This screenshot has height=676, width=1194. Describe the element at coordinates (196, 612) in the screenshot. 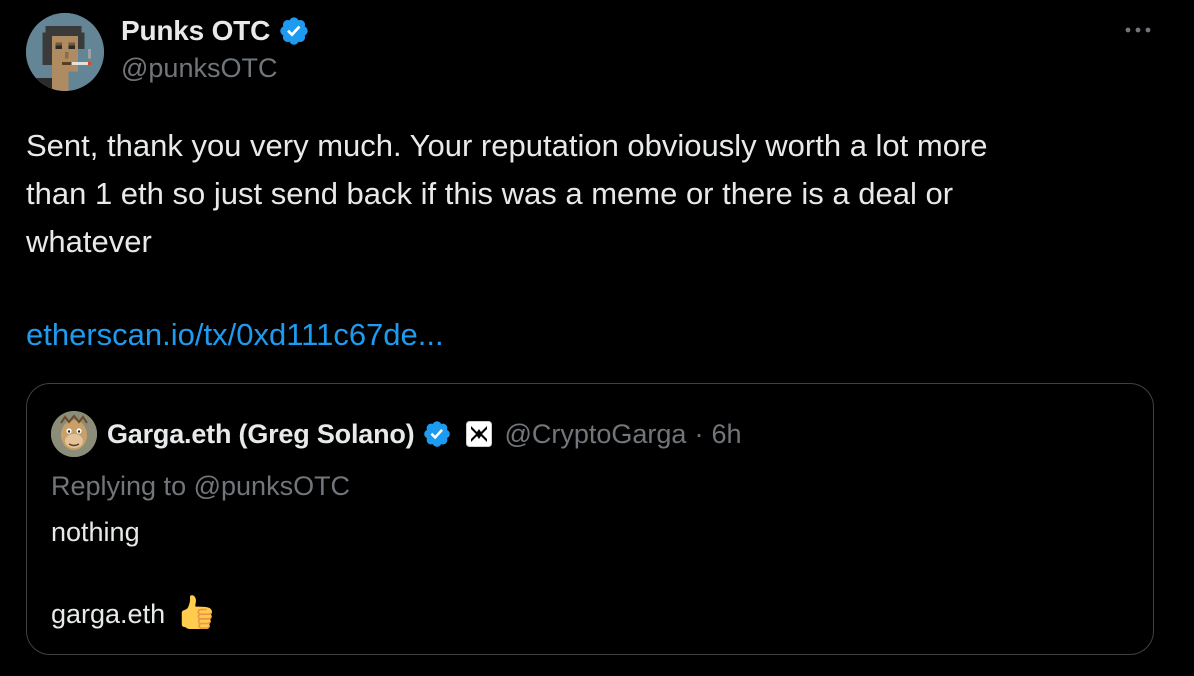

I see `thumbs-up-icon` at that location.